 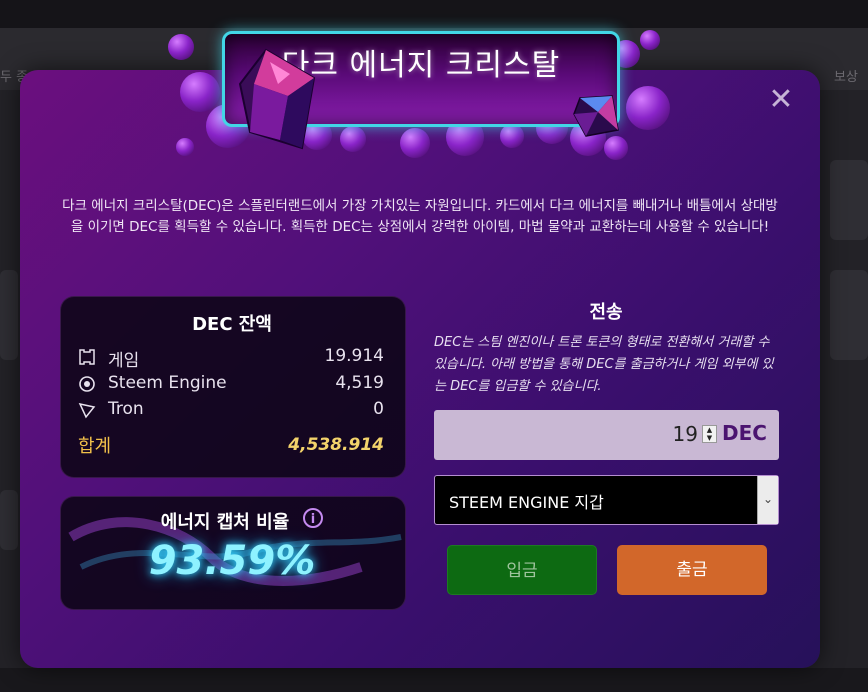 I want to click on background-bottom-bar, so click(x=434, y=680).